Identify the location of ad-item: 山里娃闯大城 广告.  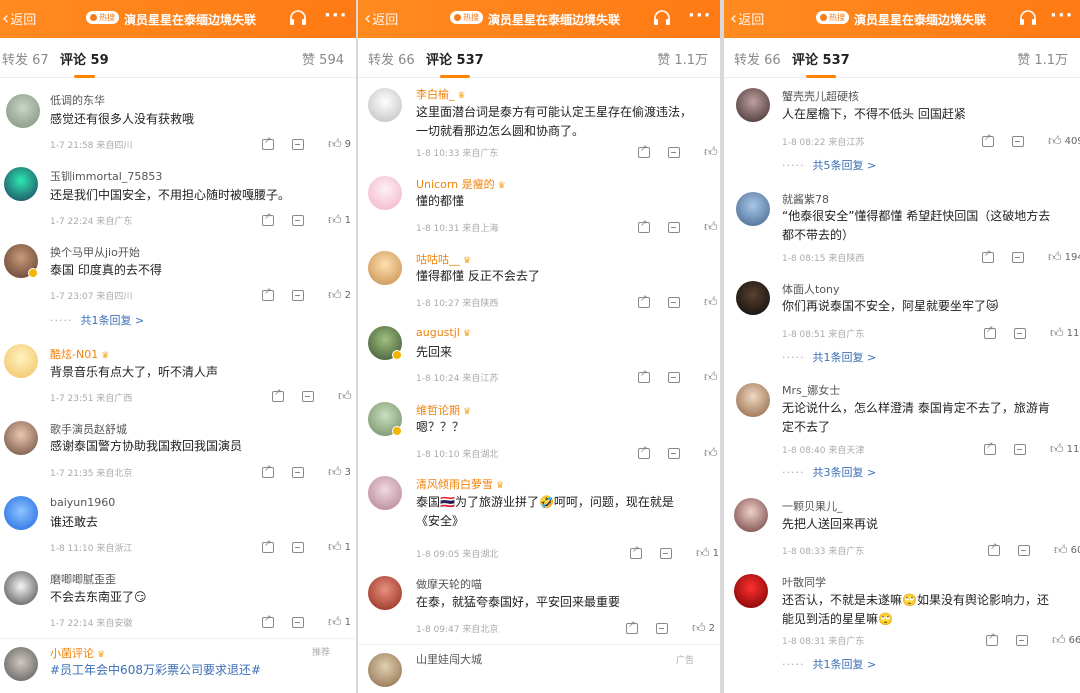
(539, 668).